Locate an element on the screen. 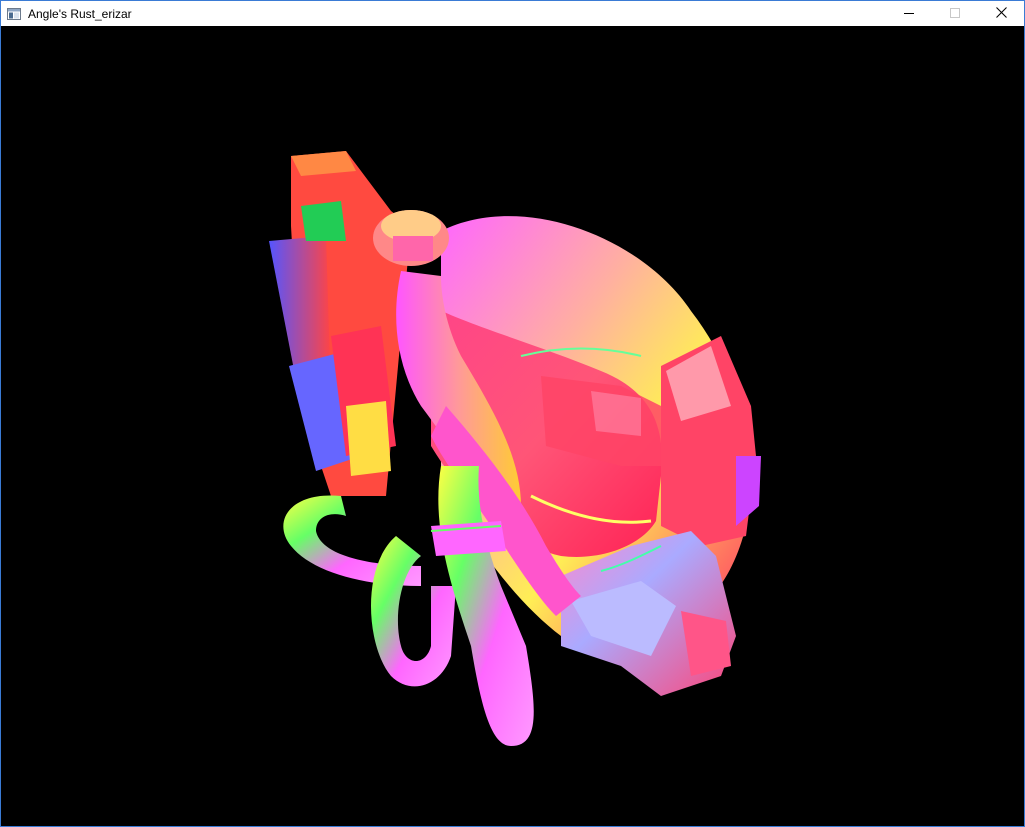 This screenshot has width=1025, height=827. close-icon is located at coordinates (1001, 14).